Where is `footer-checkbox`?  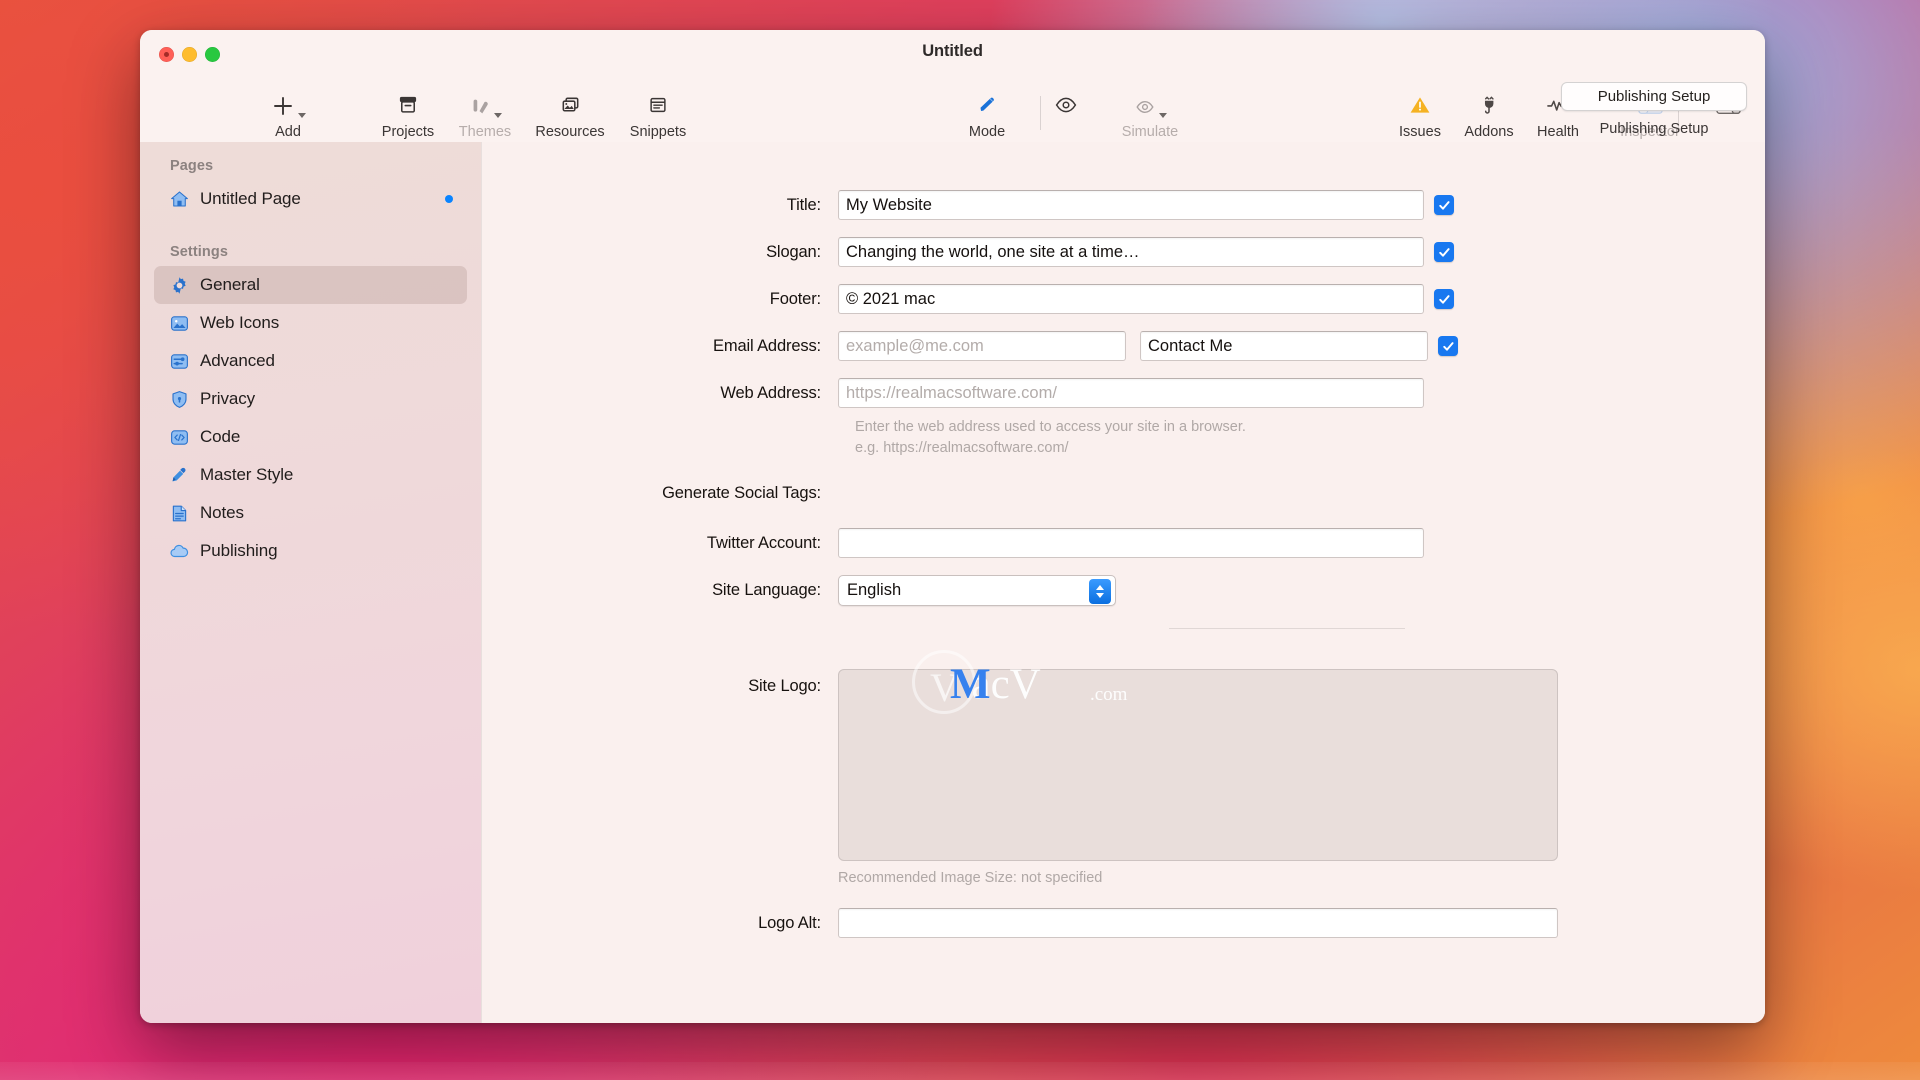
footer-checkbox is located at coordinates (1444, 299).